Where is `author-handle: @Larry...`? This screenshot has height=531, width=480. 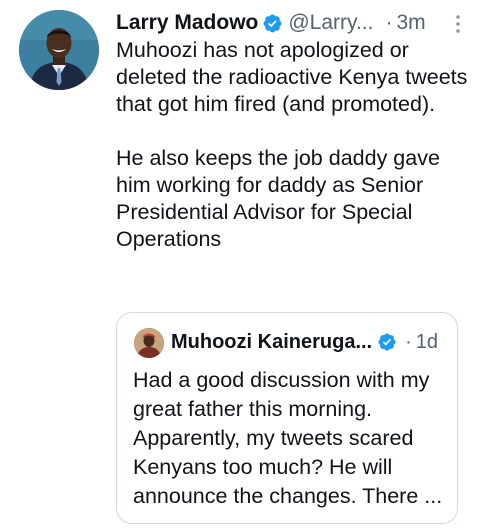
author-handle: @Larry... is located at coordinates (330, 23).